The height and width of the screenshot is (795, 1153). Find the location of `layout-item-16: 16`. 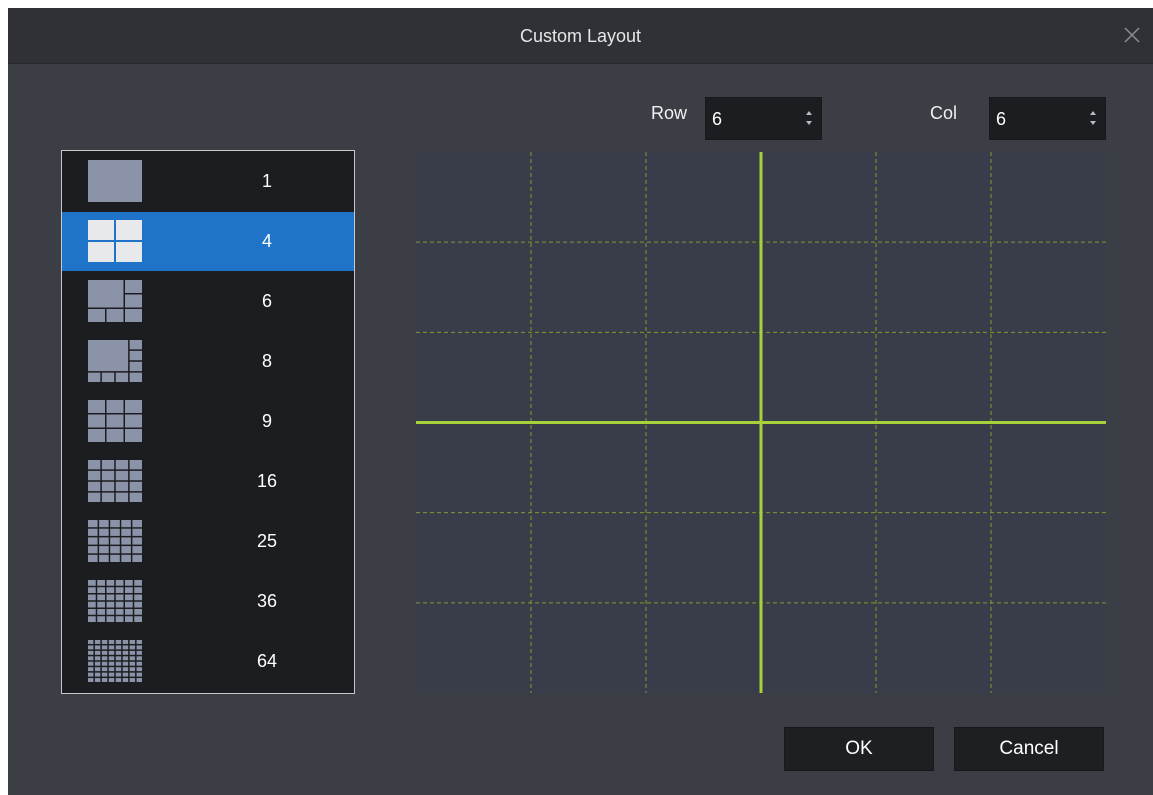

layout-item-16: 16 is located at coordinates (208, 481).